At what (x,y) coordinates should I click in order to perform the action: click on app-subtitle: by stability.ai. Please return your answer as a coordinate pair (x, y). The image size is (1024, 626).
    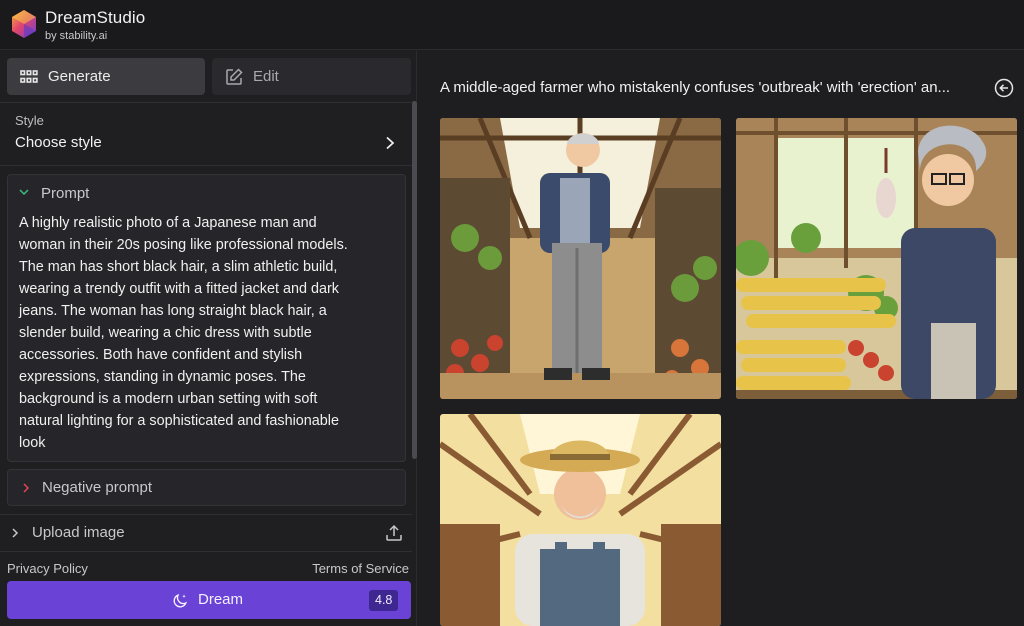
    Looking at the image, I should click on (76, 36).